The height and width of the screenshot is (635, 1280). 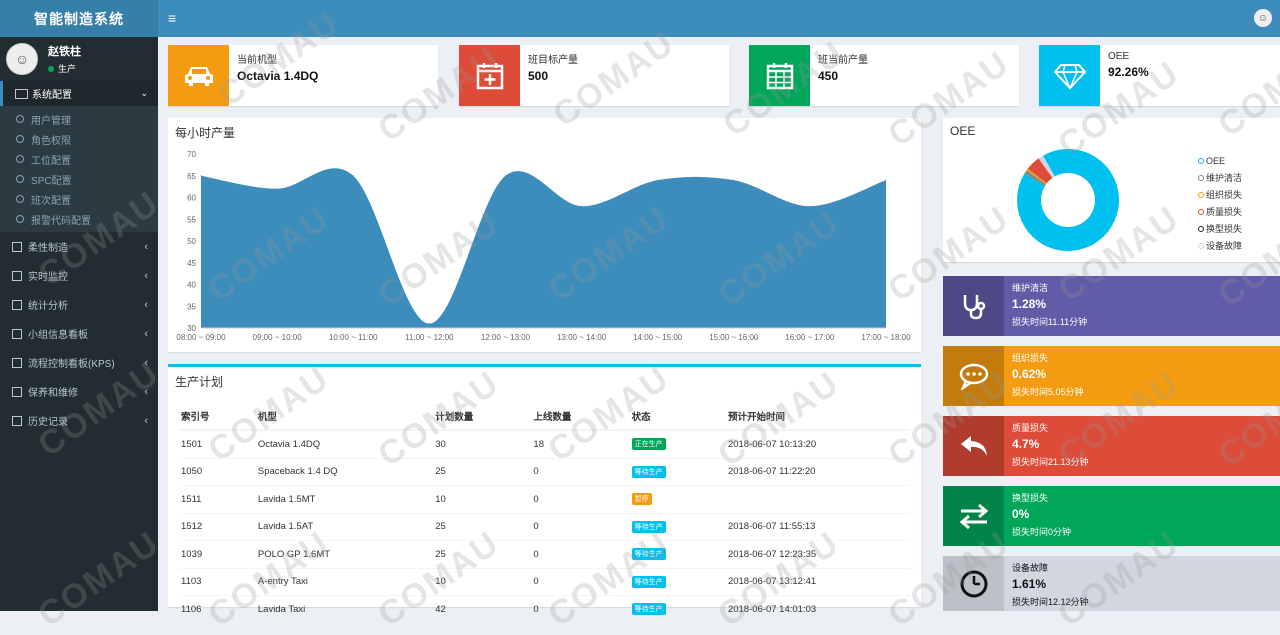 What do you see at coordinates (79, 333) in the screenshot?
I see `sidebar-item-team-board: 小组信息看板 ‹` at bounding box center [79, 333].